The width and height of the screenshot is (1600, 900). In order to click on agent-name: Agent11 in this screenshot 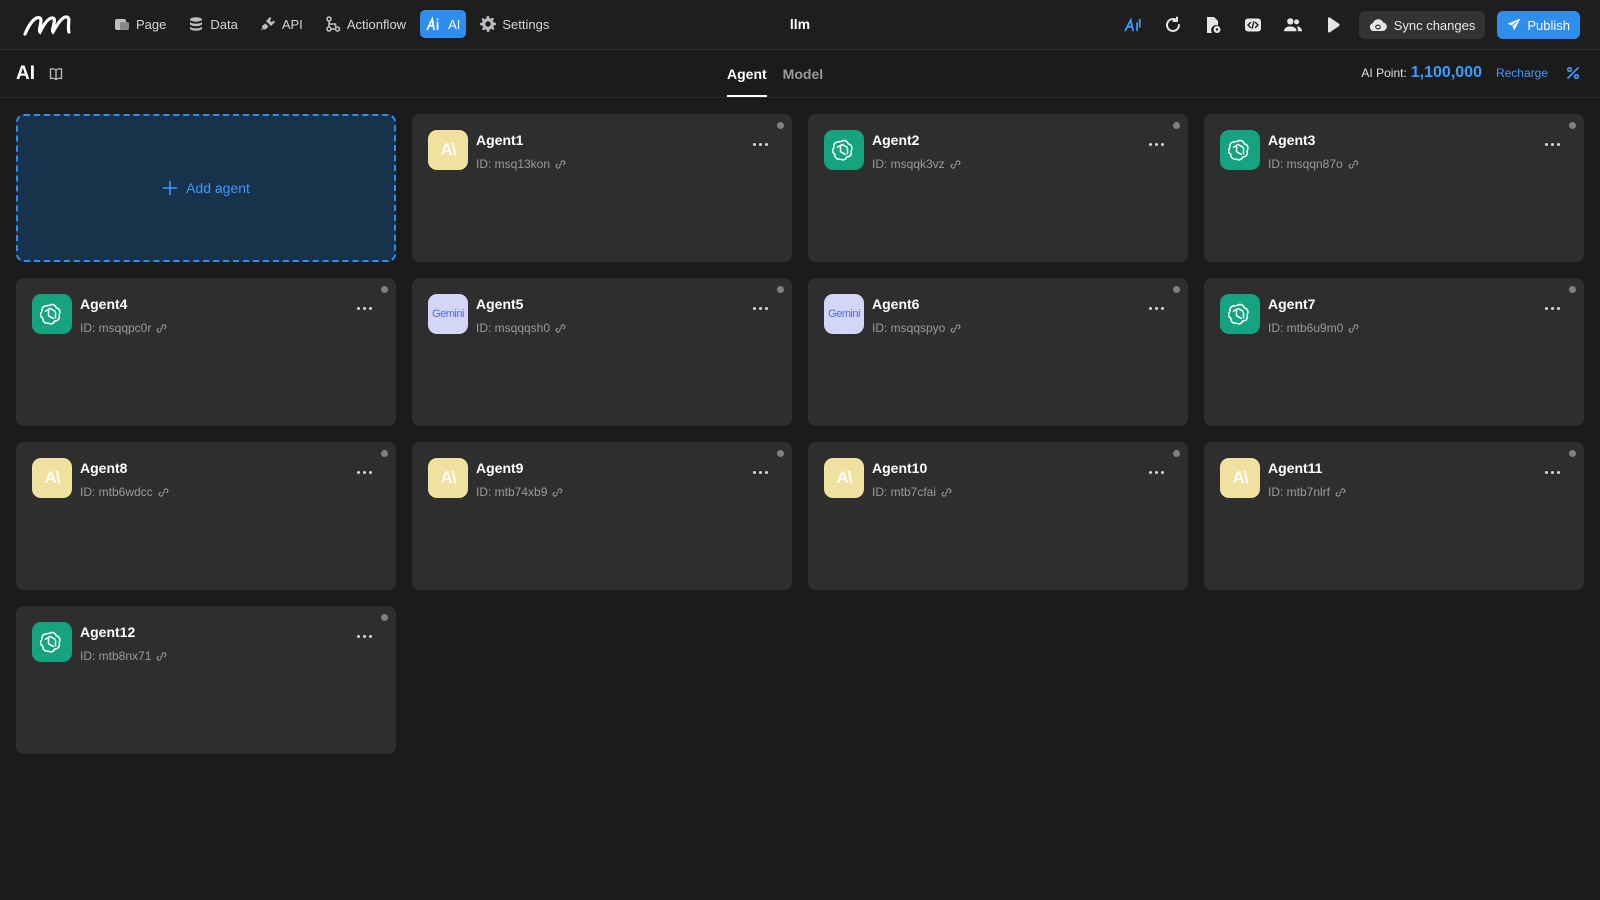, I will do `click(1295, 468)`.